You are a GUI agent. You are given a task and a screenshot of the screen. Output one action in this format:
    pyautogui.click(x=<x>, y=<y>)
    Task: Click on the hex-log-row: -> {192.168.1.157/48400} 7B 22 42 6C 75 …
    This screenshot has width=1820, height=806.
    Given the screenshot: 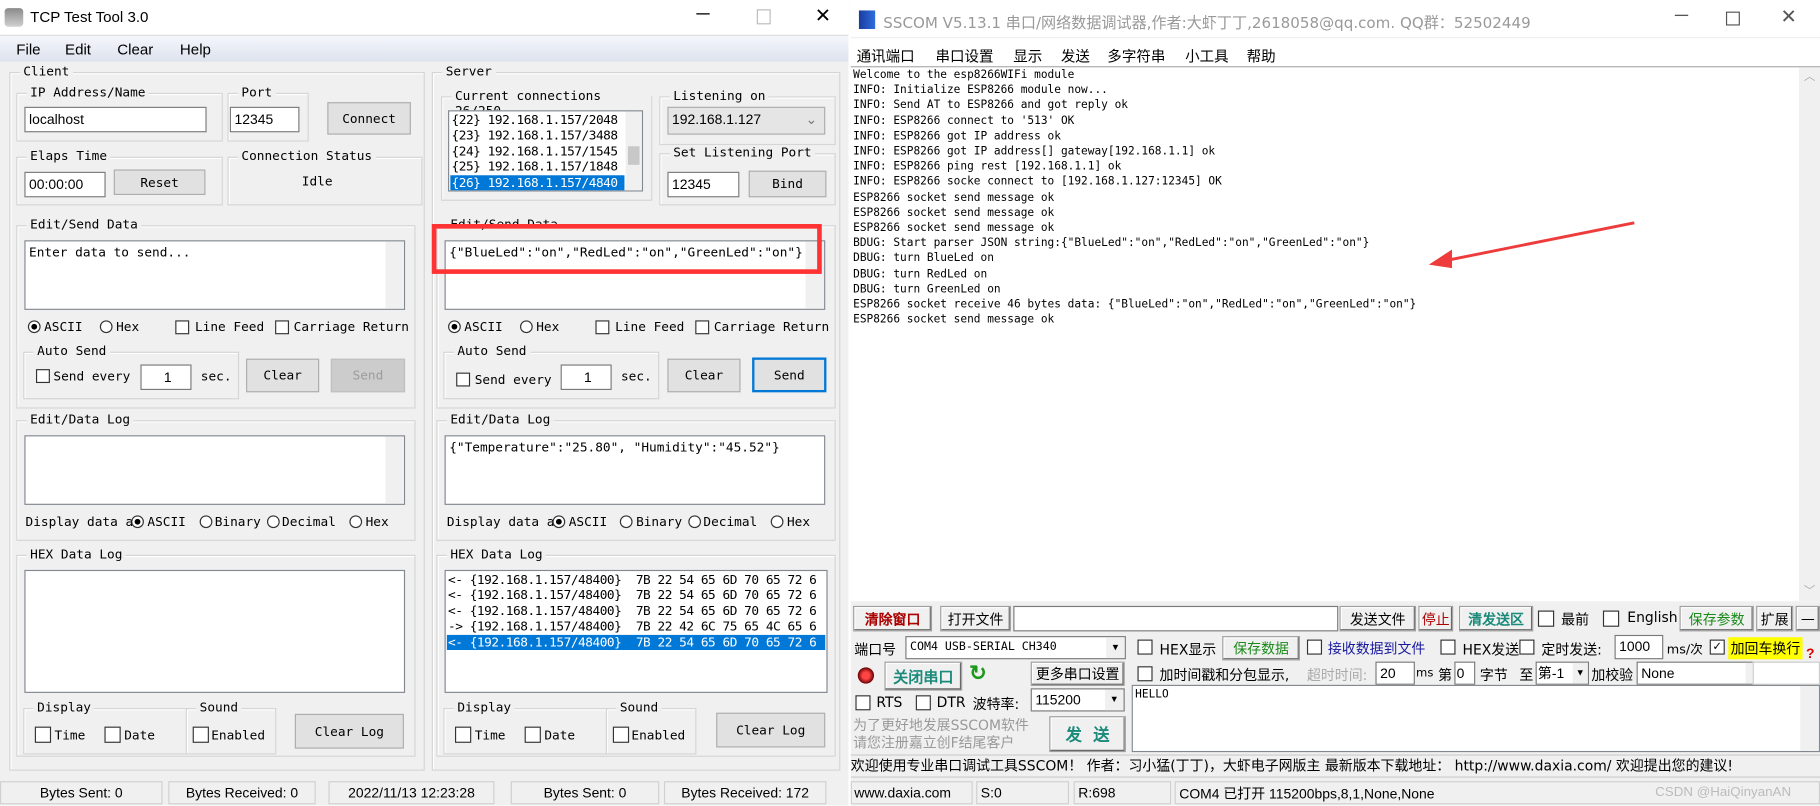 What is the action you would take?
    pyautogui.click(x=636, y=627)
    